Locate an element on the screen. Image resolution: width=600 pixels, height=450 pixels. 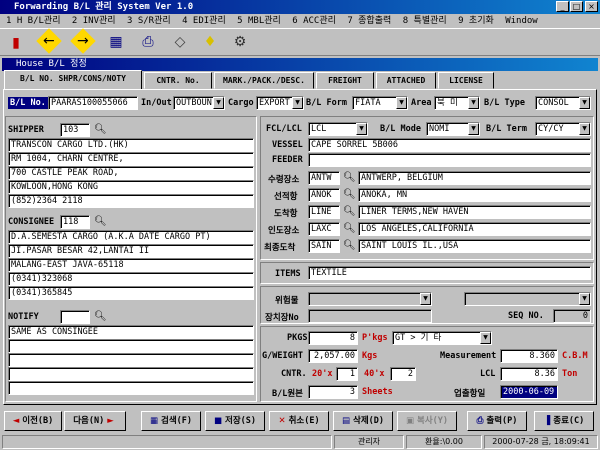
cancel-button: ✕ 취소(E) is located at coordinates (299, 421).